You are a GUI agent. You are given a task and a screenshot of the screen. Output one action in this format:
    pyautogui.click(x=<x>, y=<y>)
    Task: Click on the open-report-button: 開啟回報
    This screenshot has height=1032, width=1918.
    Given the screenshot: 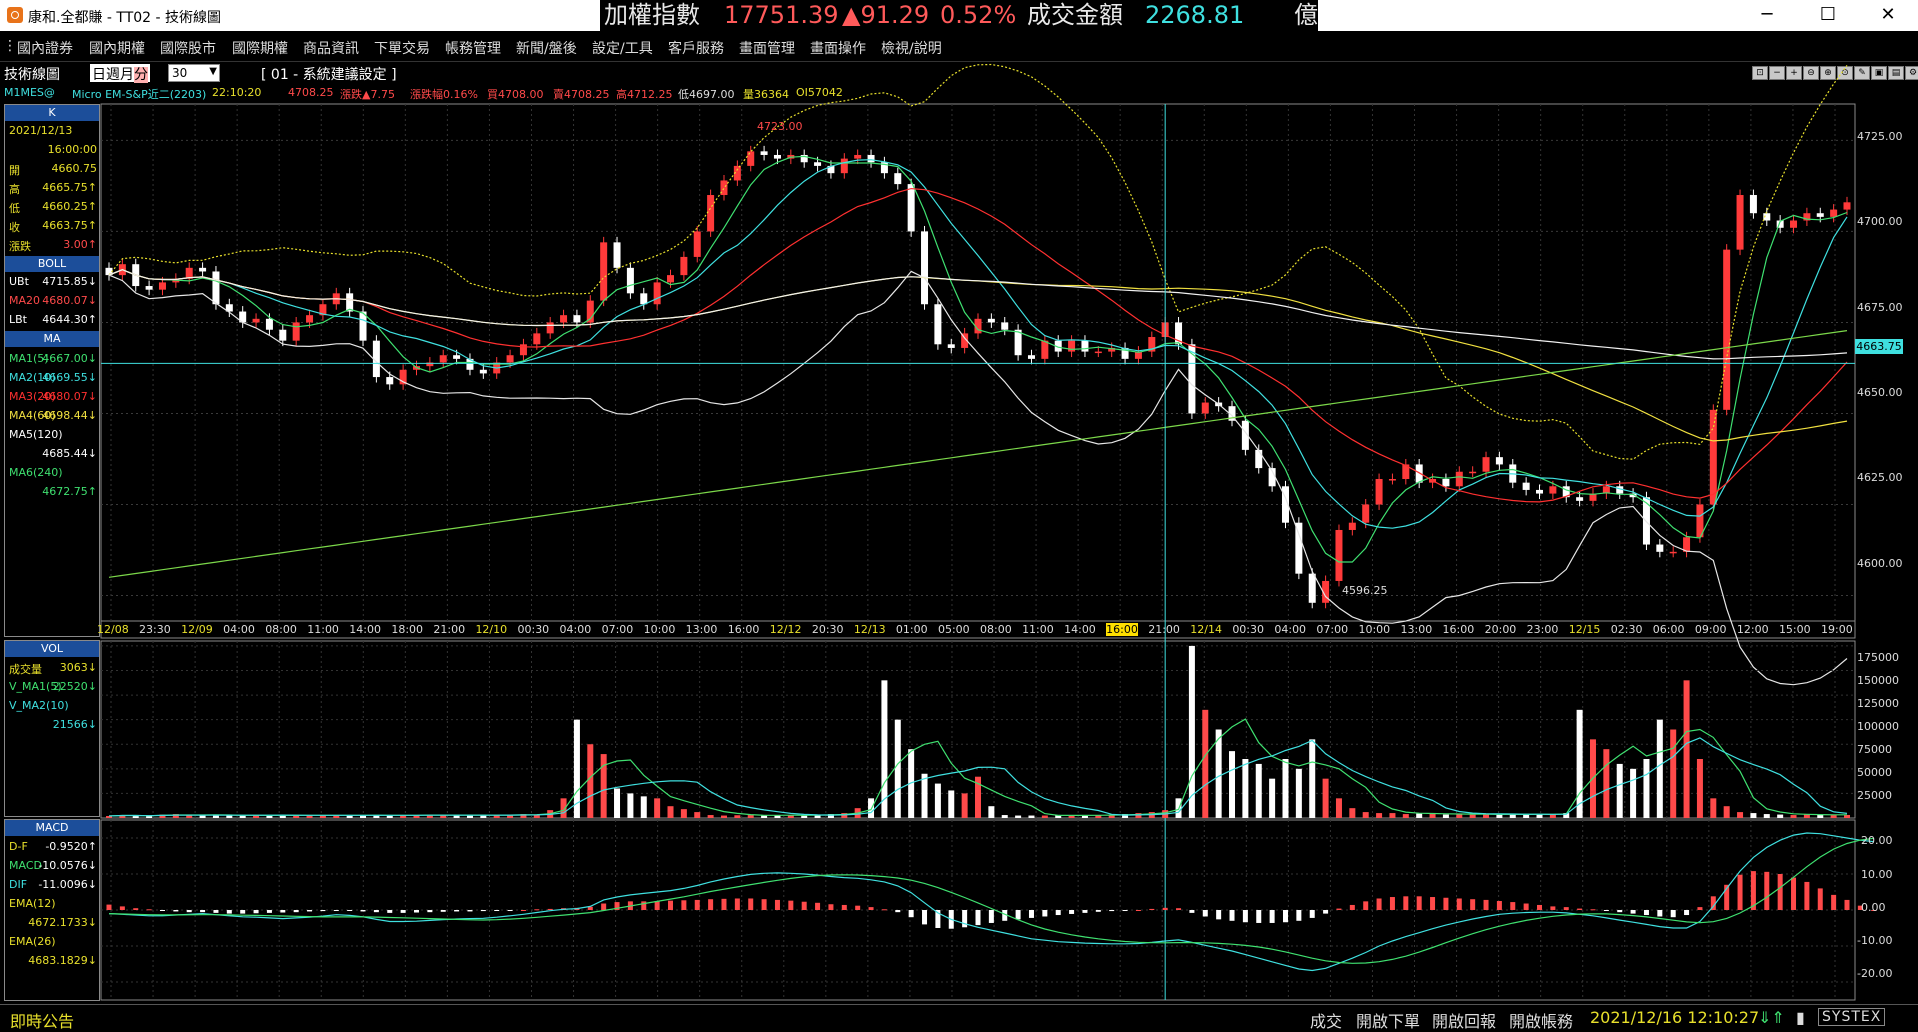 What is the action you would take?
    pyautogui.click(x=1464, y=1020)
    